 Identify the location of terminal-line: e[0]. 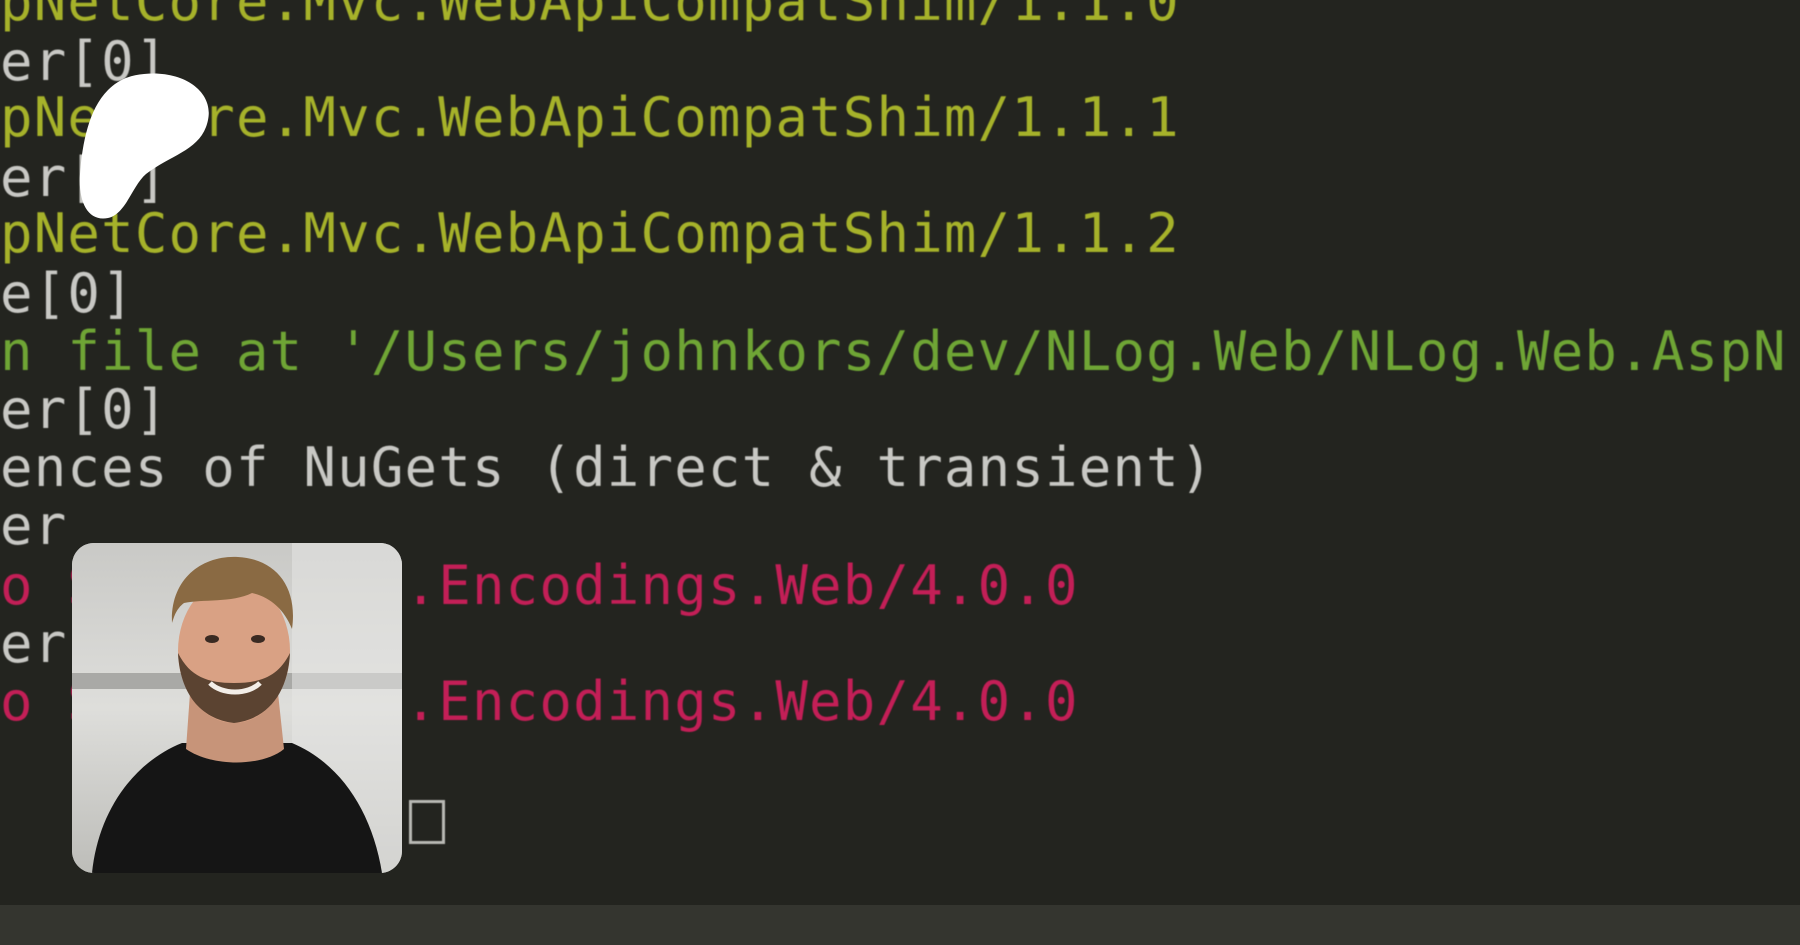
(67, 293).